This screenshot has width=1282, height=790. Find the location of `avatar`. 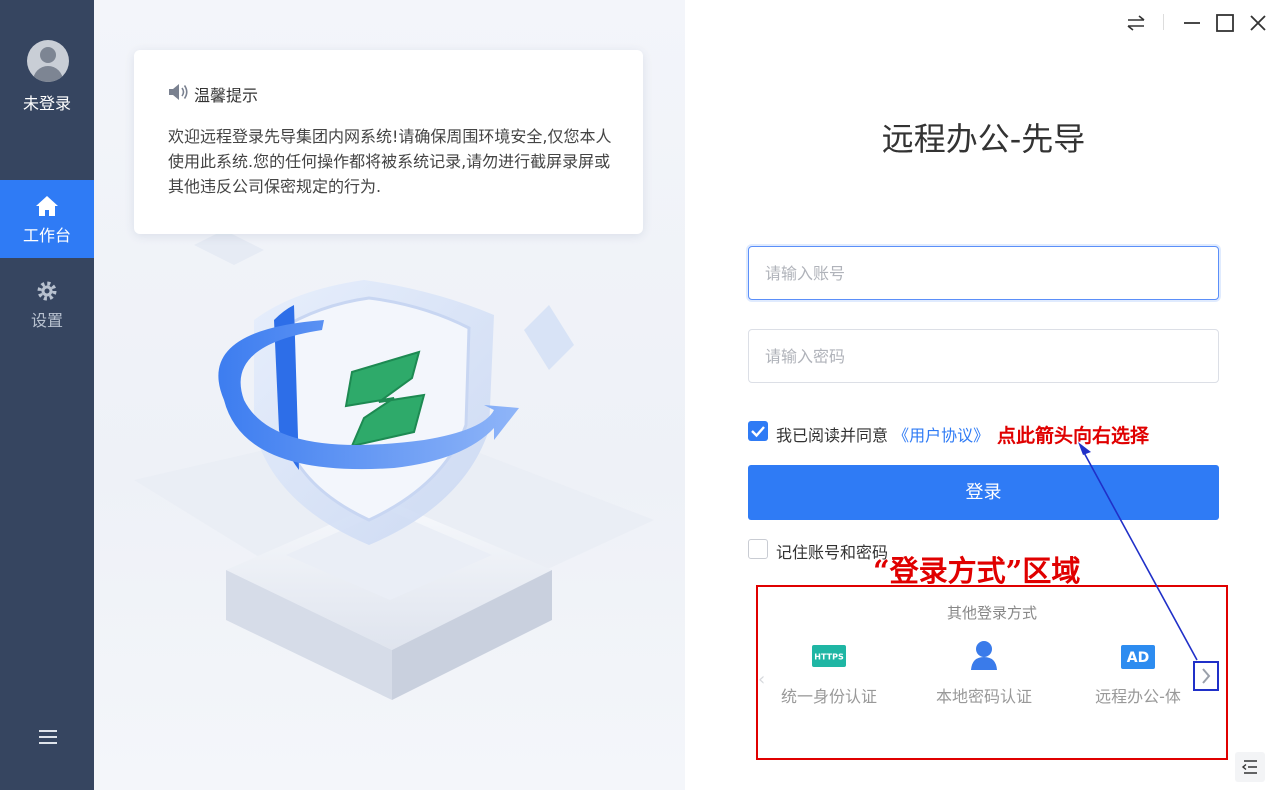

avatar is located at coordinates (48, 61).